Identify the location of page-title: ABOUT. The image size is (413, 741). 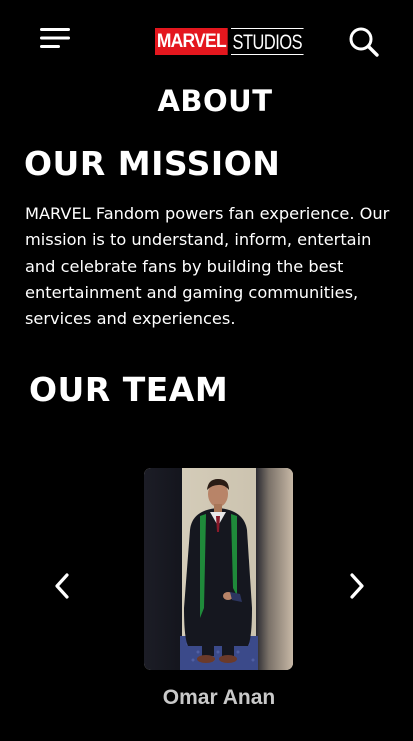
(215, 101).